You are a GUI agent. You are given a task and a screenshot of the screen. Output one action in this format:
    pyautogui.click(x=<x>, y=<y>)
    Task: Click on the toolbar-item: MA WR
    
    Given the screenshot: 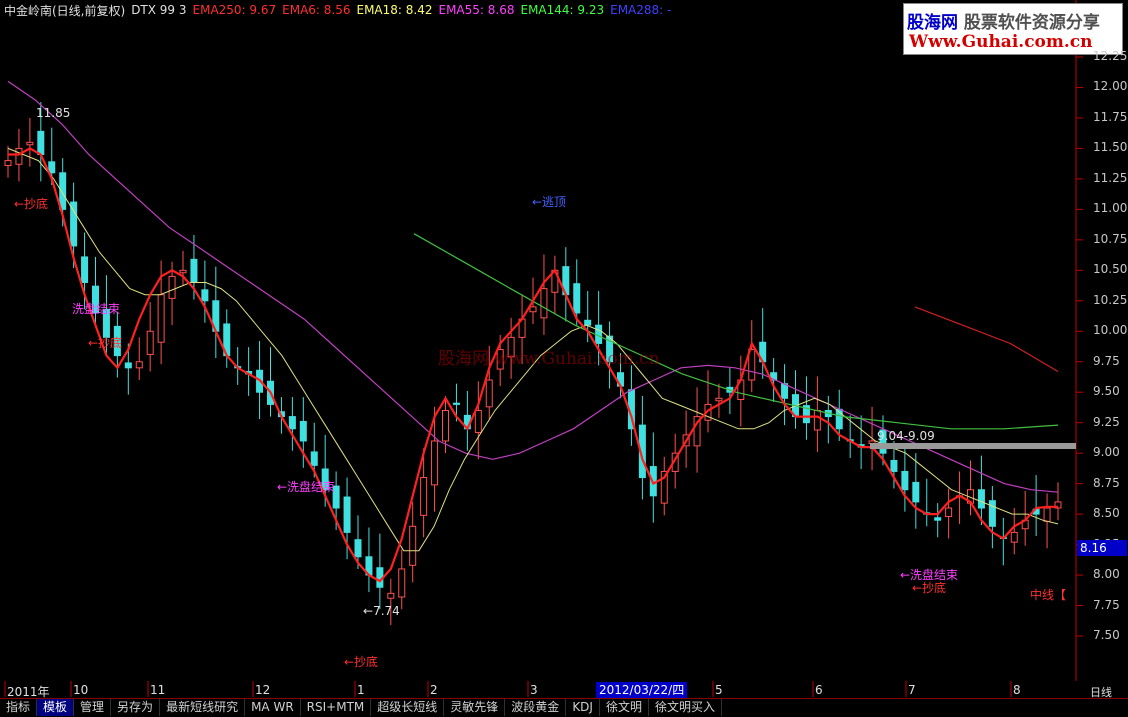 What is the action you would take?
    pyautogui.click(x=273, y=707)
    